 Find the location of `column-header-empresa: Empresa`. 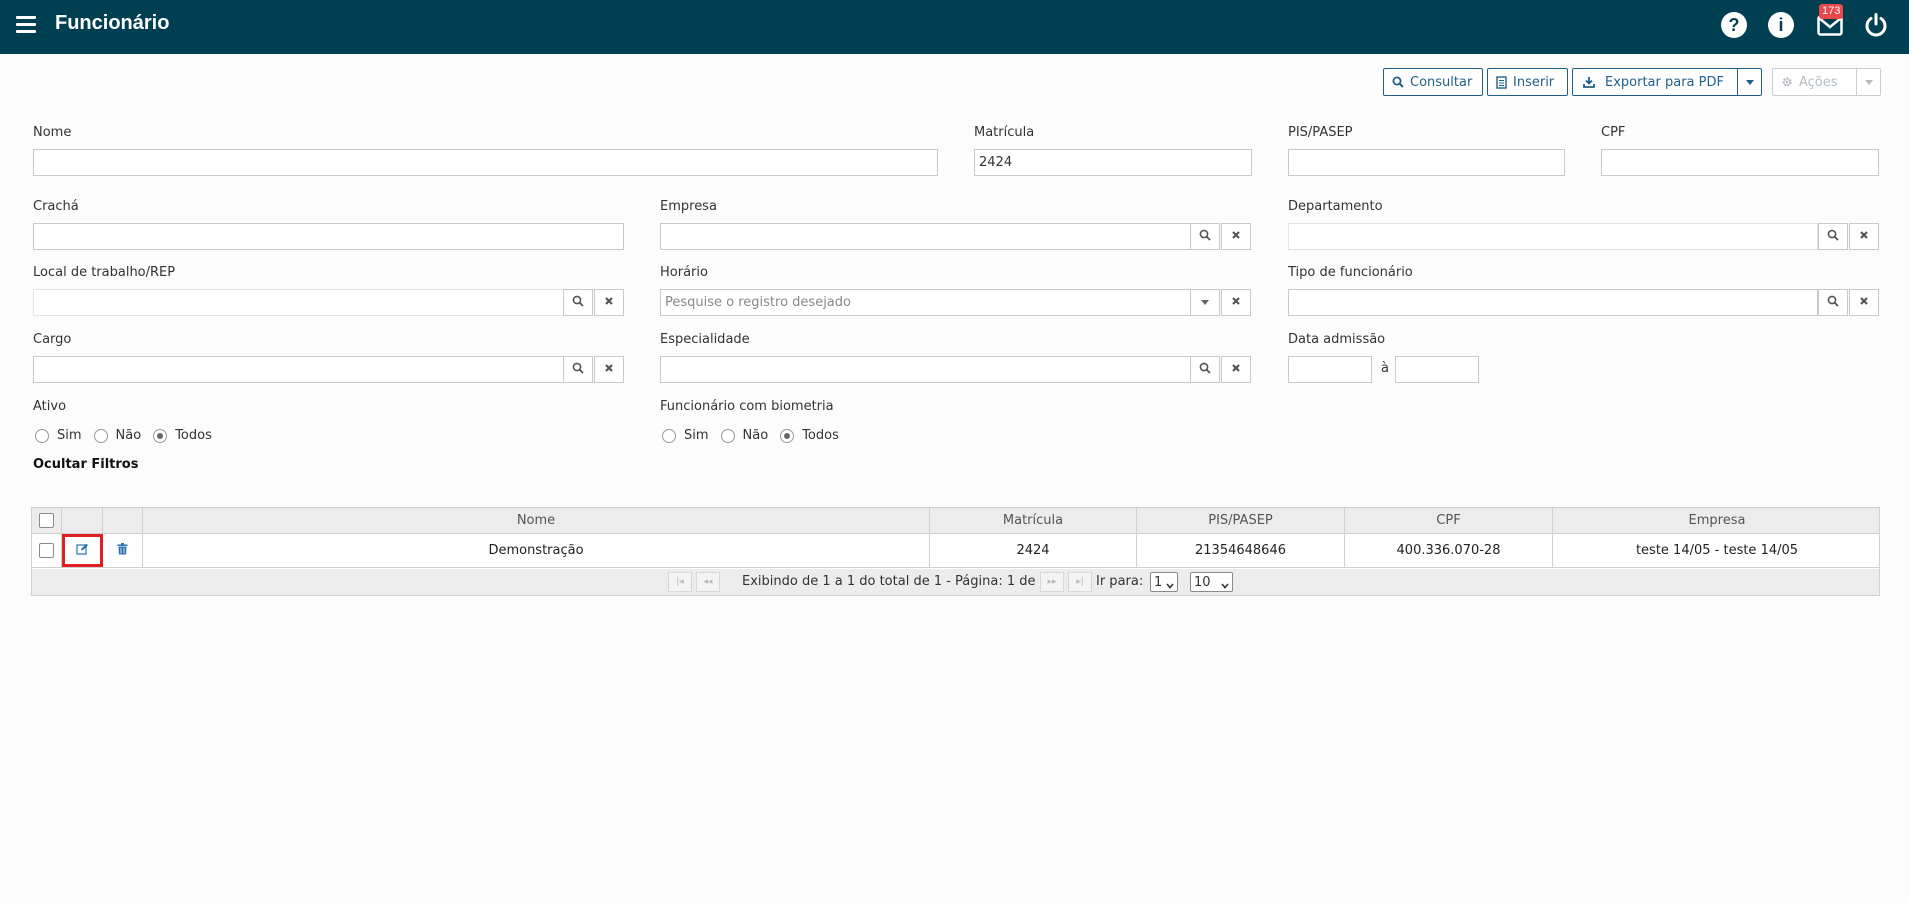

column-header-empresa: Empresa is located at coordinates (1717, 520).